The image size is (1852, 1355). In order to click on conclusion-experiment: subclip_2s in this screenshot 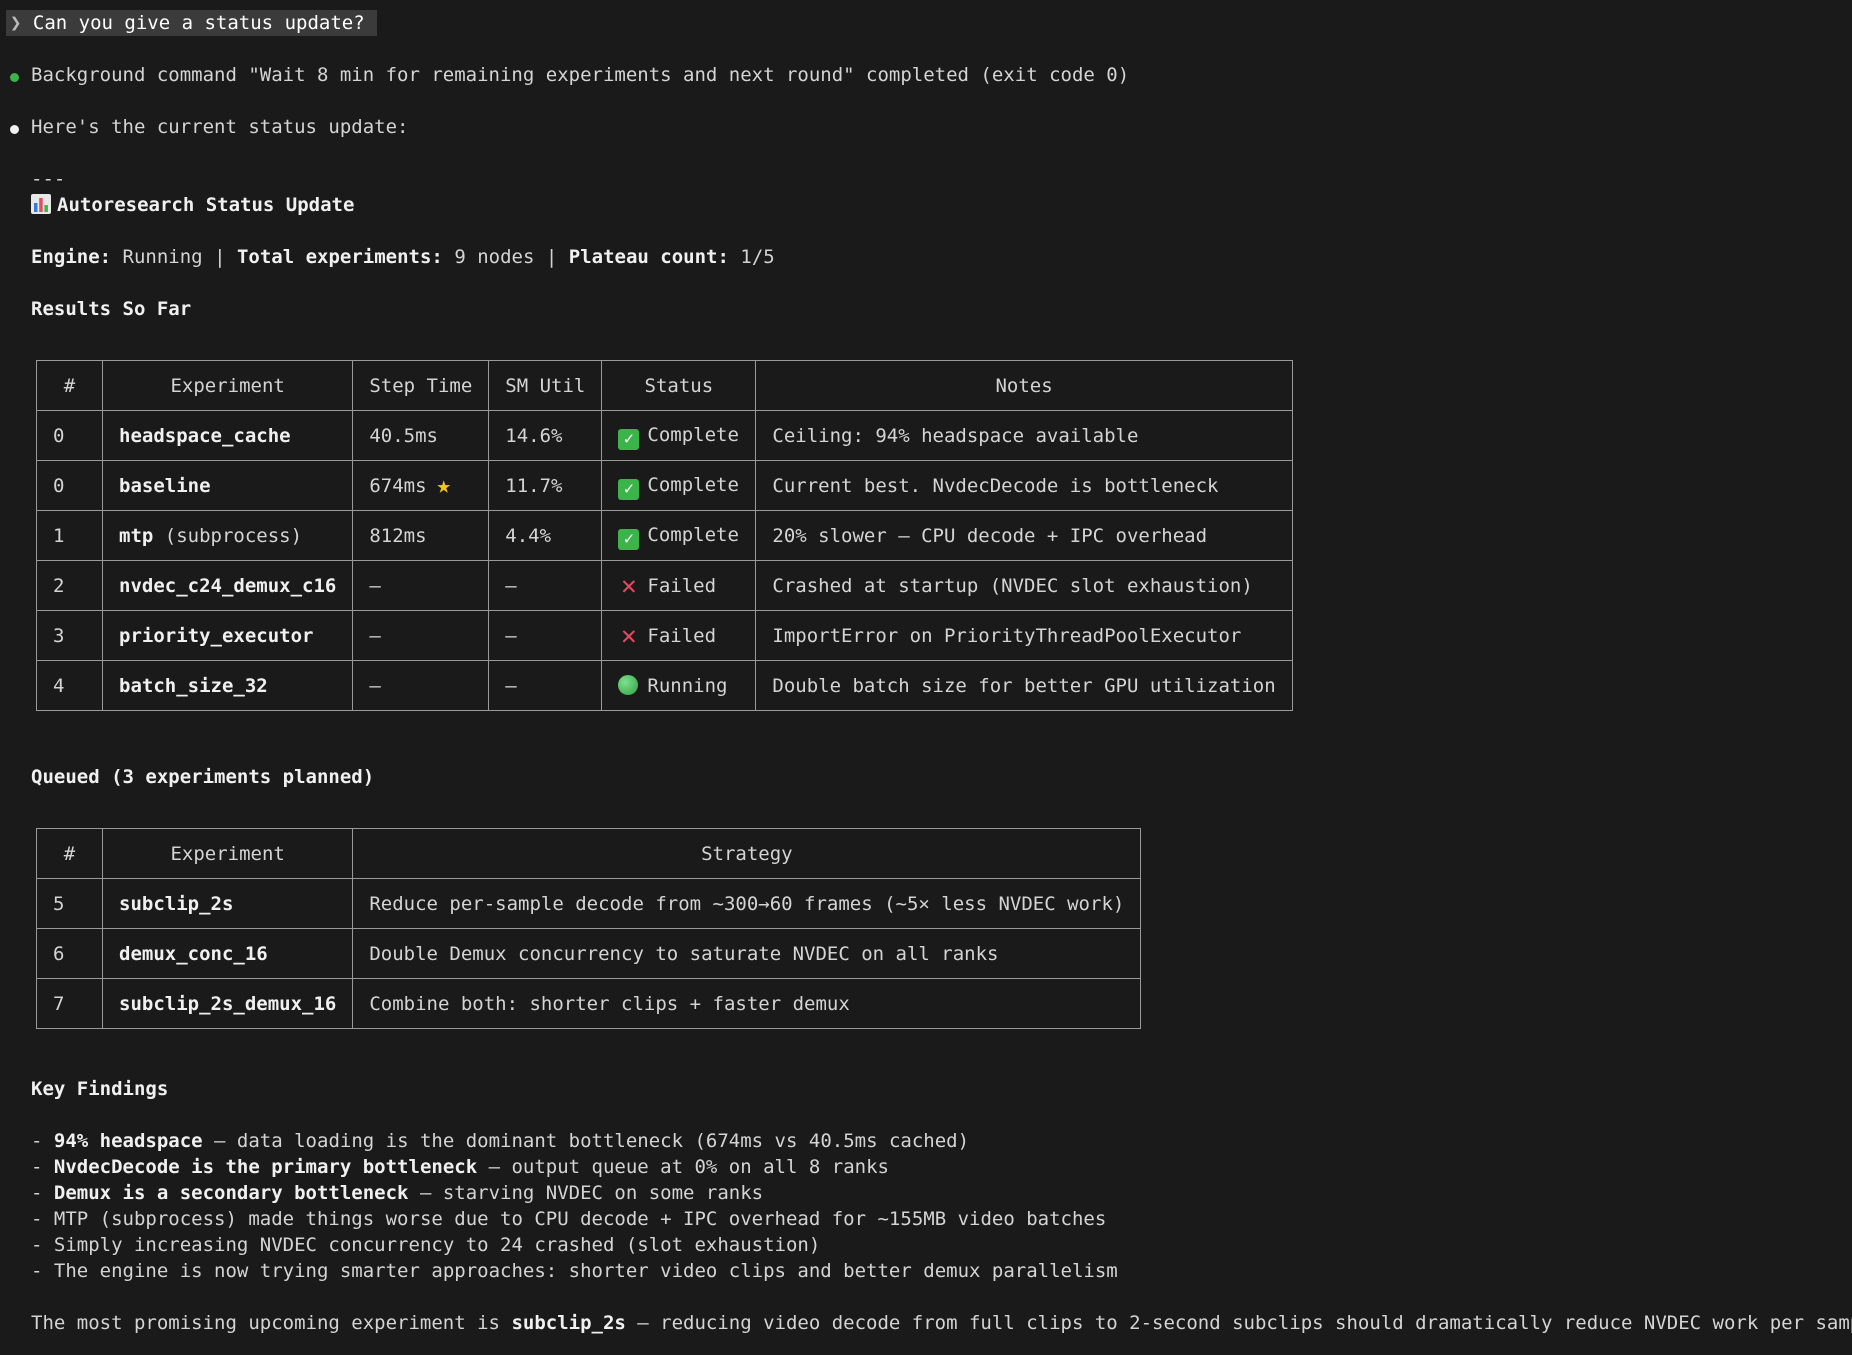, I will do `click(568, 1323)`.